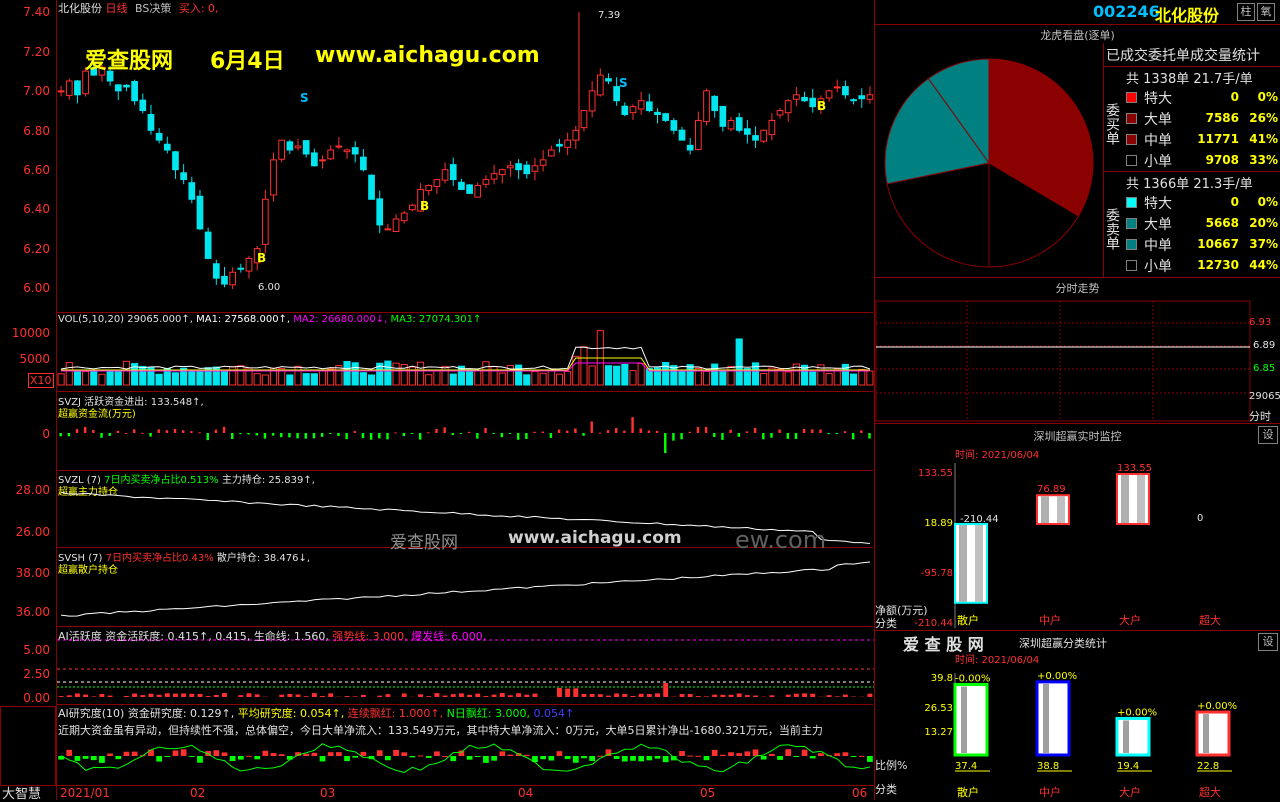  What do you see at coordinates (1114, 124) in the screenshot?
I see `buy-side-label: 委买单` at bounding box center [1114, 124].